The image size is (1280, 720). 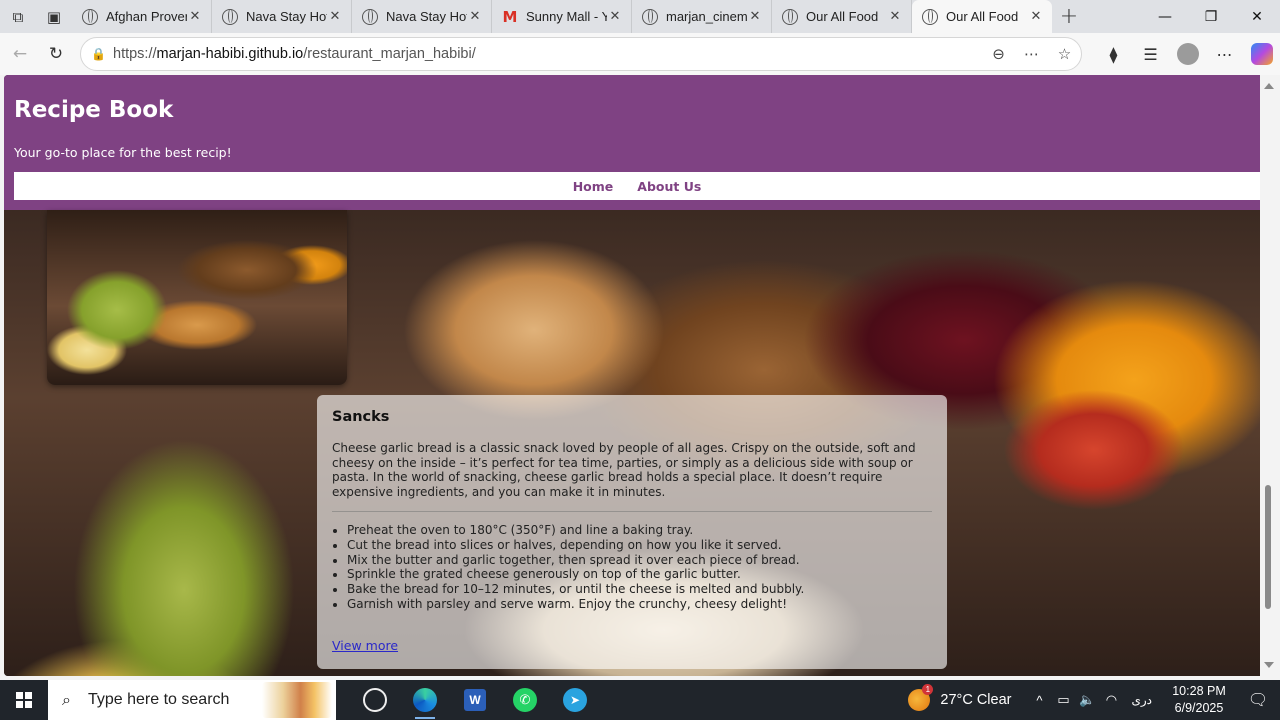 What do you see at coordinates (361, 417) in the screenshot?
I see `recipe-title: Sancks` at bounding box center [361, 417].